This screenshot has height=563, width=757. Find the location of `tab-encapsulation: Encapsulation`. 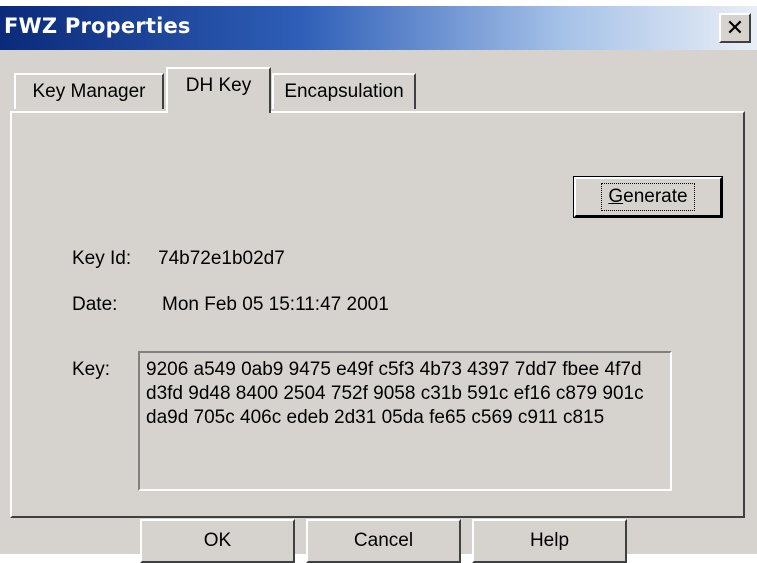

tab-encapsulation: Encapsulation is located at coordinates (344, 91).